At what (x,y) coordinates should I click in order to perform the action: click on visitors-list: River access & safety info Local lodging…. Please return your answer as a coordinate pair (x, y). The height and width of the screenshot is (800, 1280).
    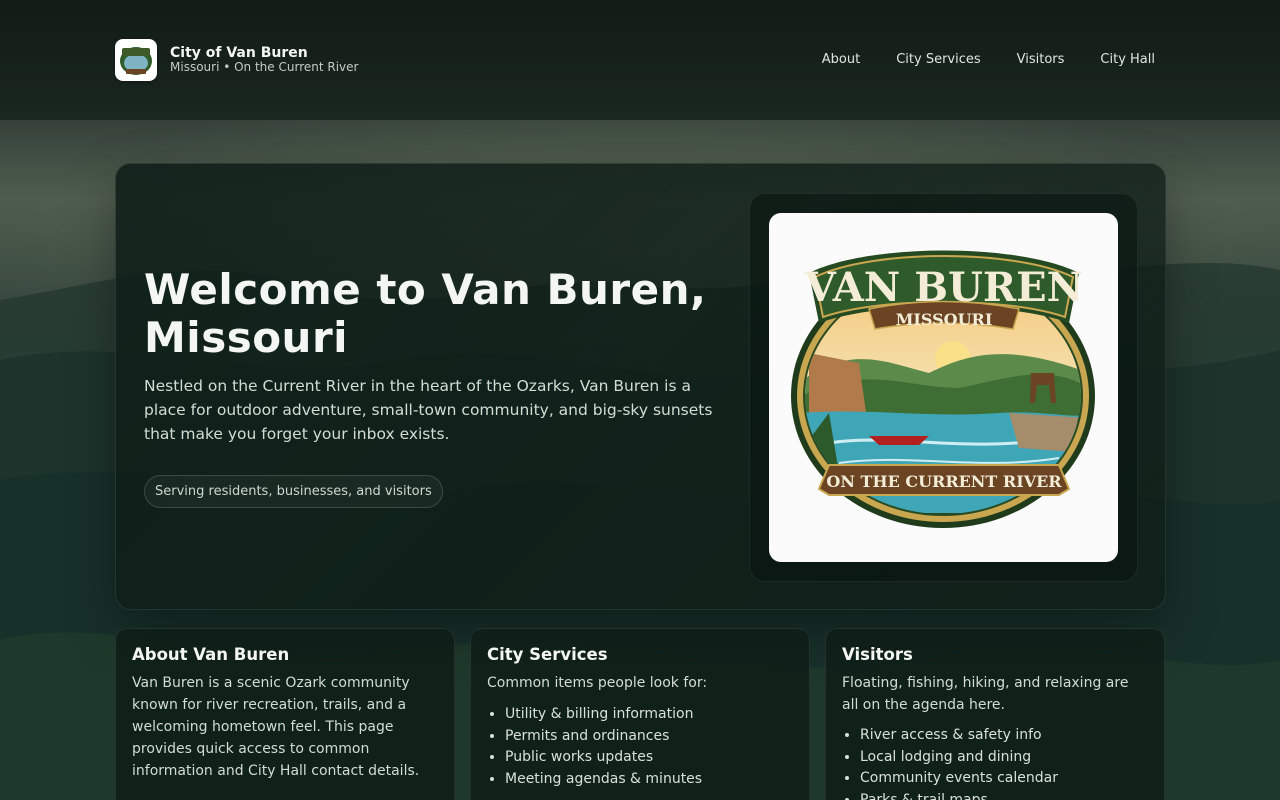
    Looking at the image, I should click on (995, 762).